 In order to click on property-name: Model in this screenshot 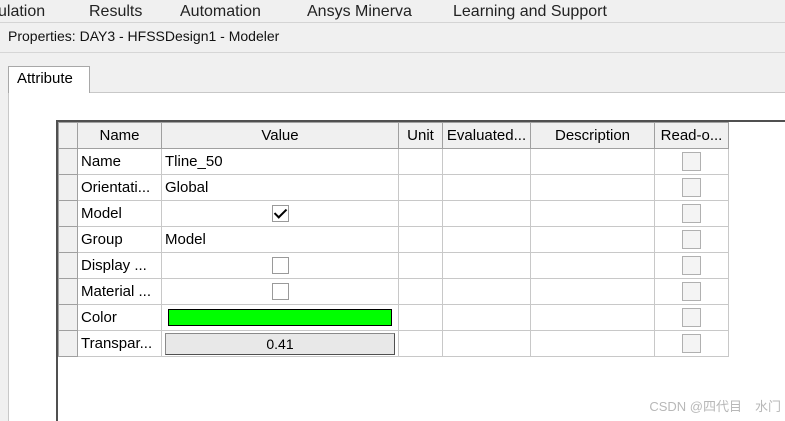, I will do `click(119, 213)`.